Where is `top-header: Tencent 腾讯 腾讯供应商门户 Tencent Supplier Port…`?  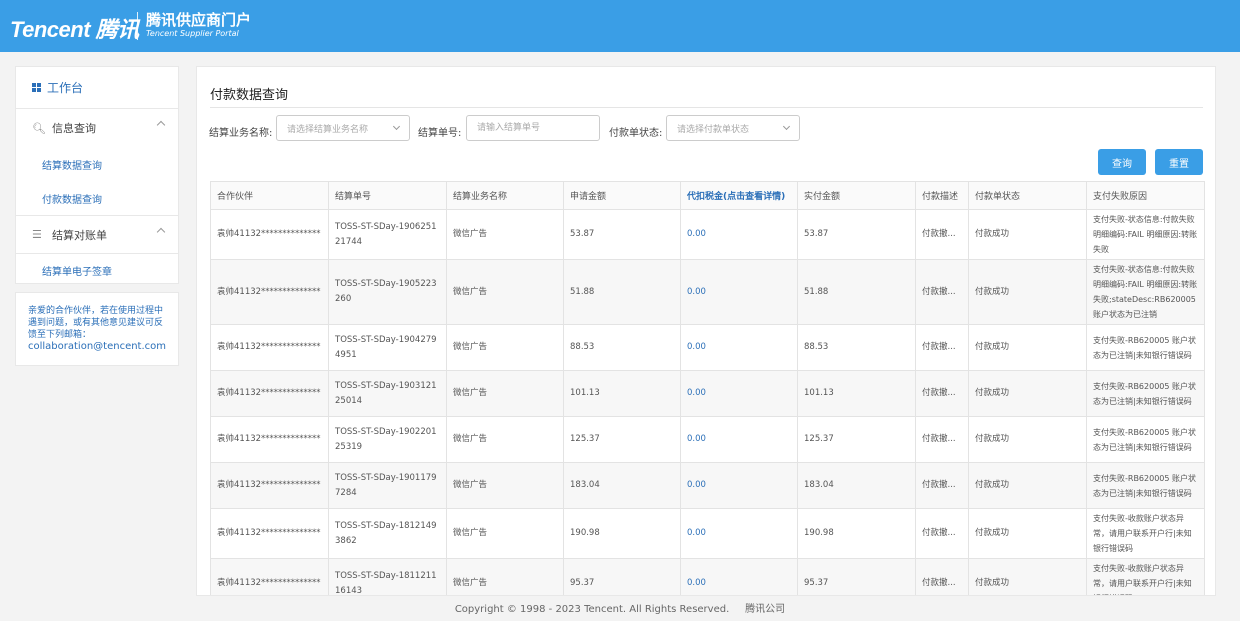
top-header: Tencent 腾讯 腾讯供应商门户 Tencent Supplier Port… is located at coordinates (620, 26).